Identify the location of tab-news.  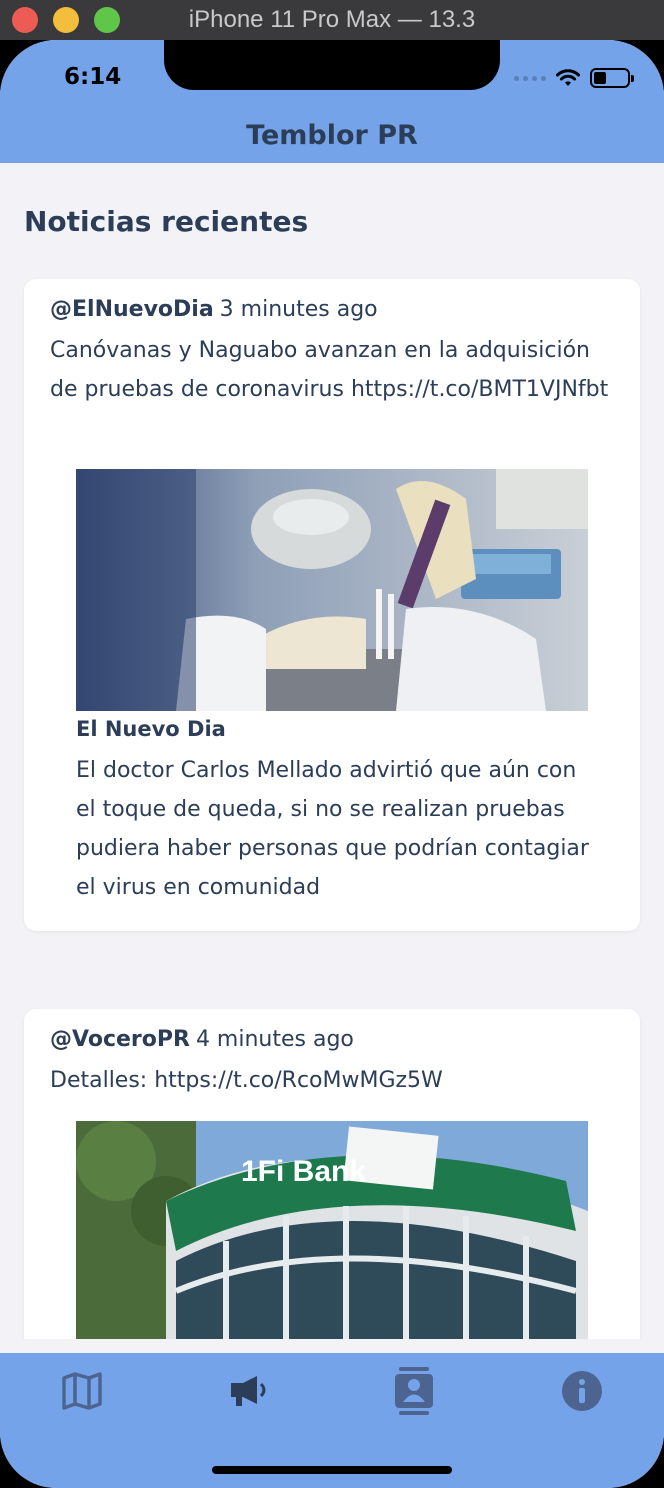
(248, 1391).